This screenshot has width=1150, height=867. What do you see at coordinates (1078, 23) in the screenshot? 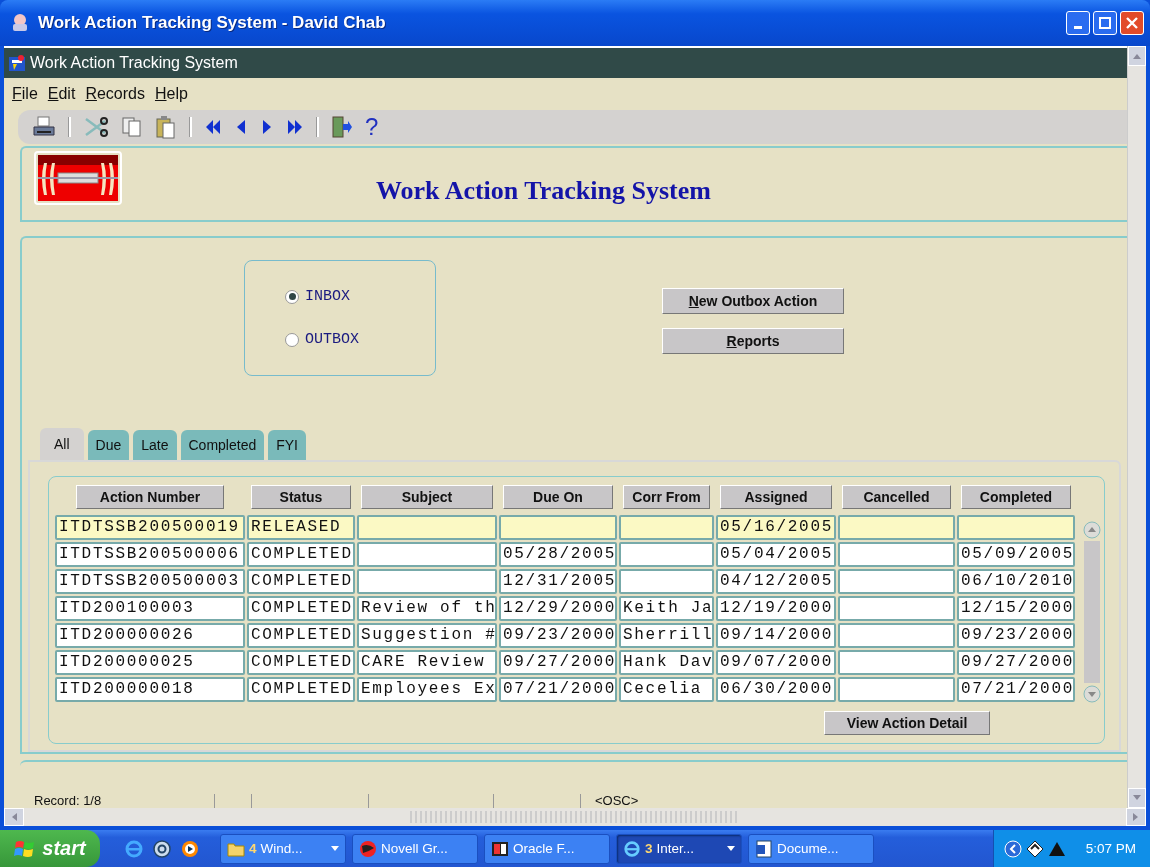
I see `minimize-button` at bounding box center [1078, 23].